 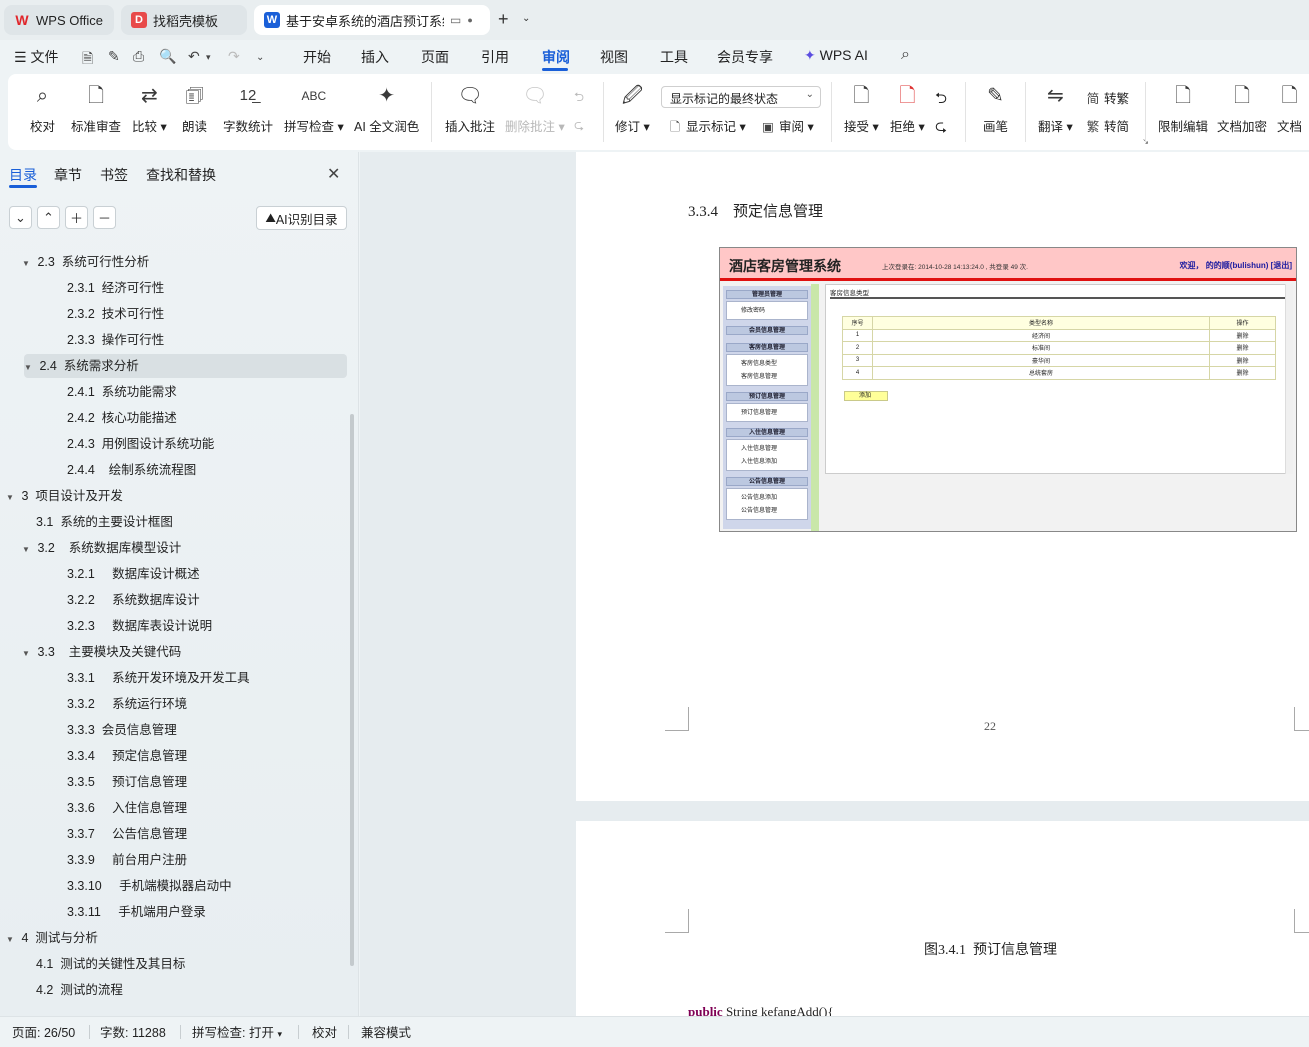 What do you see at coordinates (104, 217) in the screenshot?
I see `remove-heading-button: －` at bounding box center [104, 217].